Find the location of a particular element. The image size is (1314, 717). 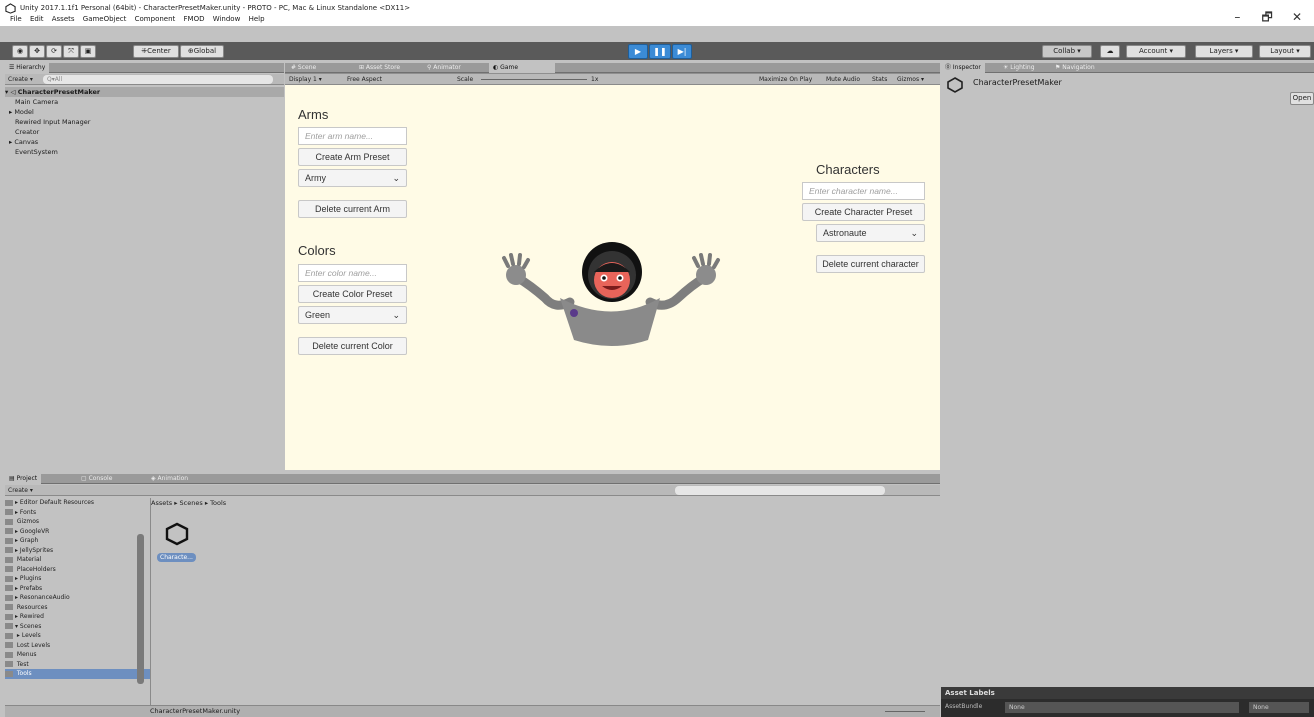

tab-project: ▤ Project is located at coordinates (23, 479).